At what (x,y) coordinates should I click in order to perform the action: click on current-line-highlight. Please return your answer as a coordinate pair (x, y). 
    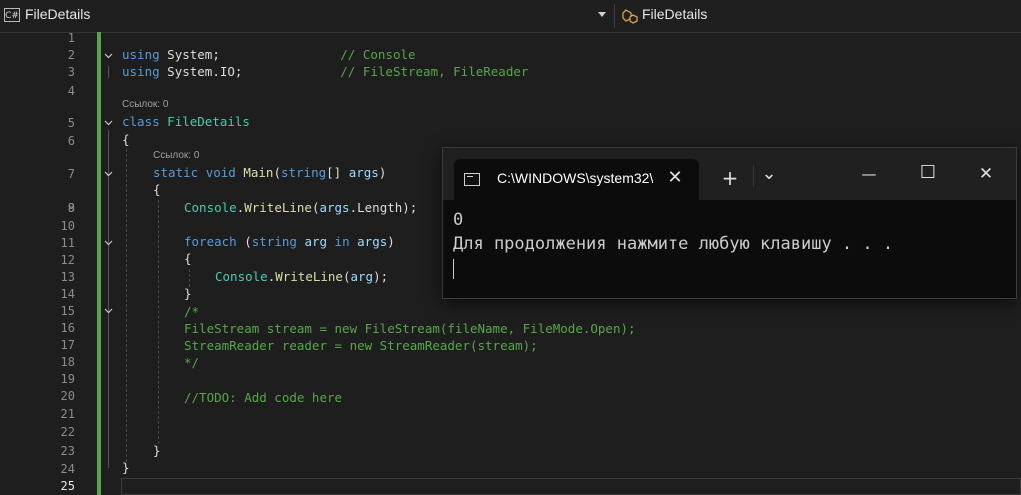
    Looking at the image, I should click on (571, 486).